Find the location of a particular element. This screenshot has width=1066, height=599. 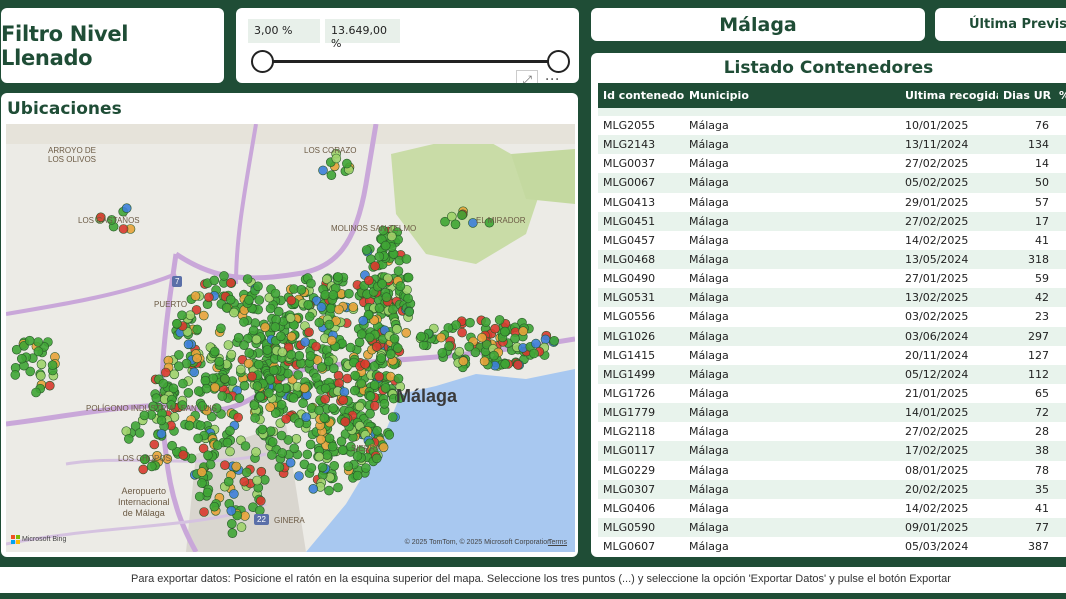

table-row: MLG1026 Málaga 03/06/2024 297 is located at coordinates (832, 336).